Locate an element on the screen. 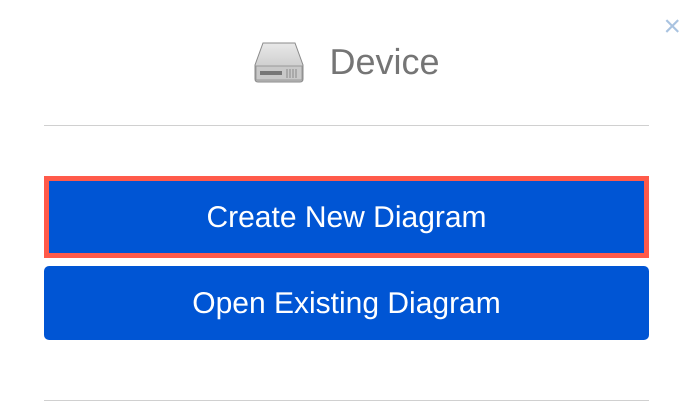  hard-drive-icon is located at coordinates (279, 61).